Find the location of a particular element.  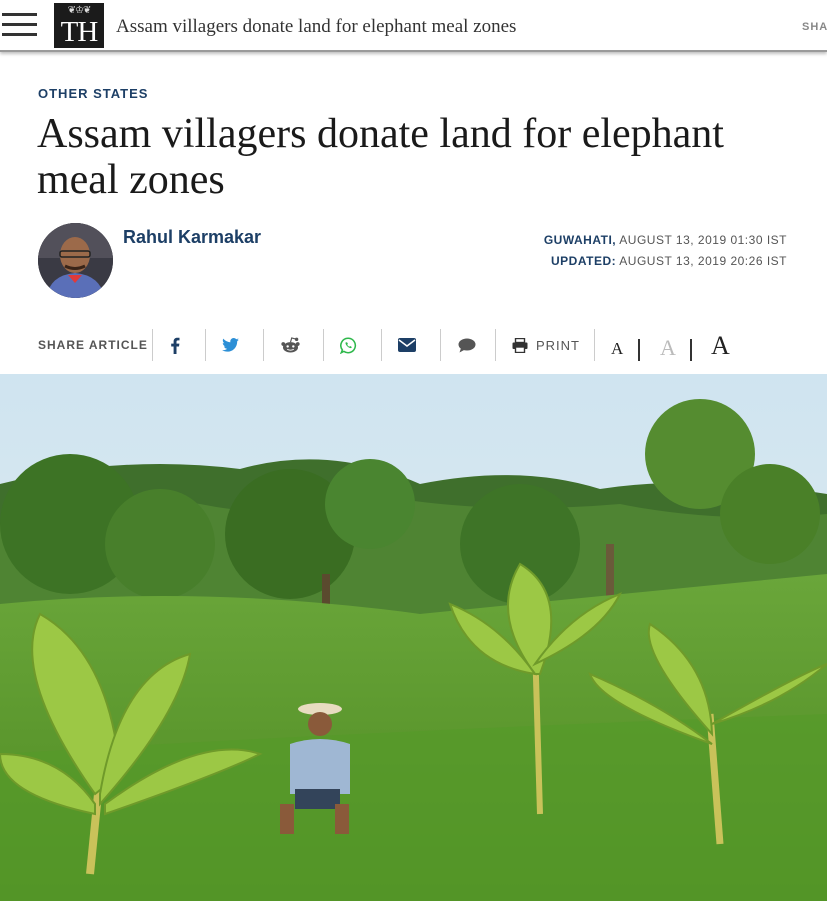

published-line: GUWAHATI, AUGUST 13, 2019 01:30 IST is located at coordinates (665, 240).